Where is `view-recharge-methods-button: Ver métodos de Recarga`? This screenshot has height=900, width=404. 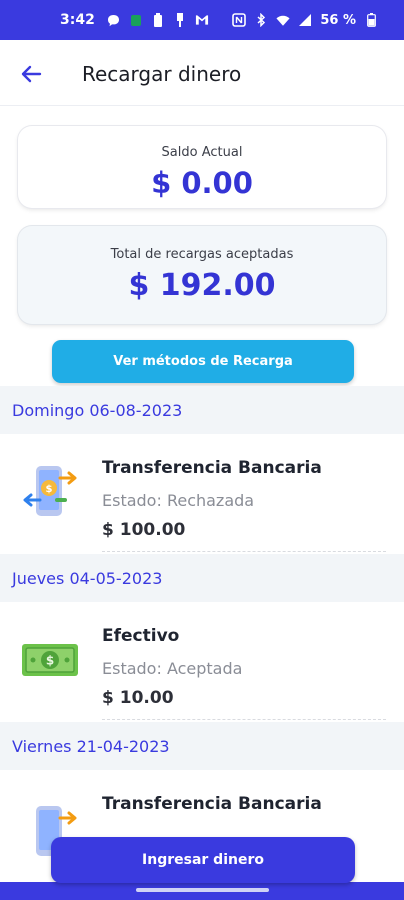
view-recharge-methods-button: Ver métodos de Recarga is located at coordinates (203, 361).